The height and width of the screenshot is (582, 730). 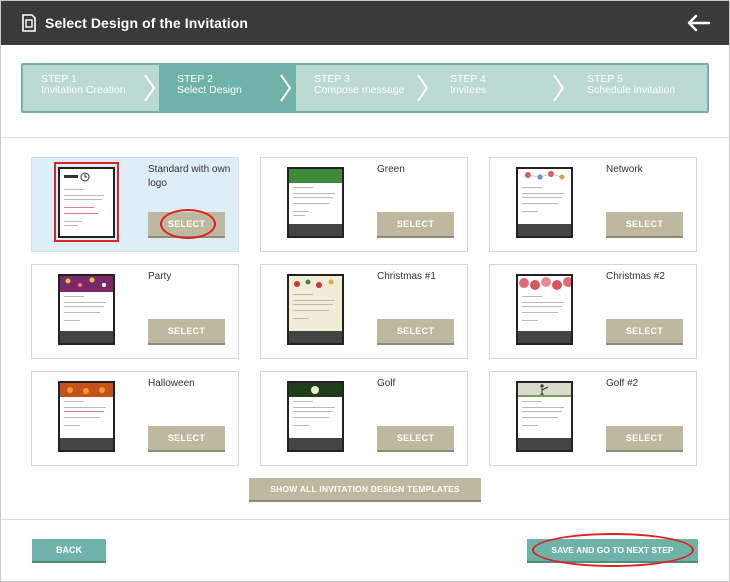 What do you see at coordinates (85, 177) in the screenshot?
I see `clock-icon` at bounding box center [85, 177].